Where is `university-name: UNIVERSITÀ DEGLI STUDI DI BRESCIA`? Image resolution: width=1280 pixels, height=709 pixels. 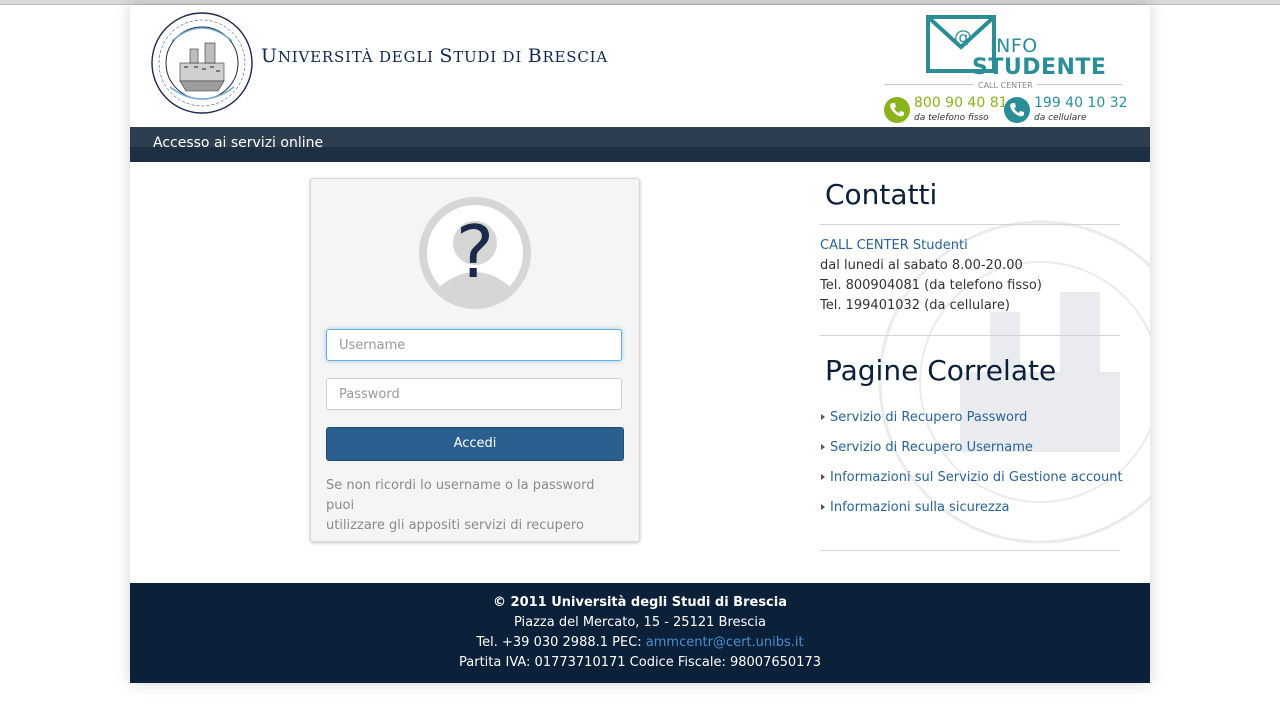 university-name: UNIVERSITÀ DEGLI STUDI DI BRESCIA is located at coordinates (435, 56).